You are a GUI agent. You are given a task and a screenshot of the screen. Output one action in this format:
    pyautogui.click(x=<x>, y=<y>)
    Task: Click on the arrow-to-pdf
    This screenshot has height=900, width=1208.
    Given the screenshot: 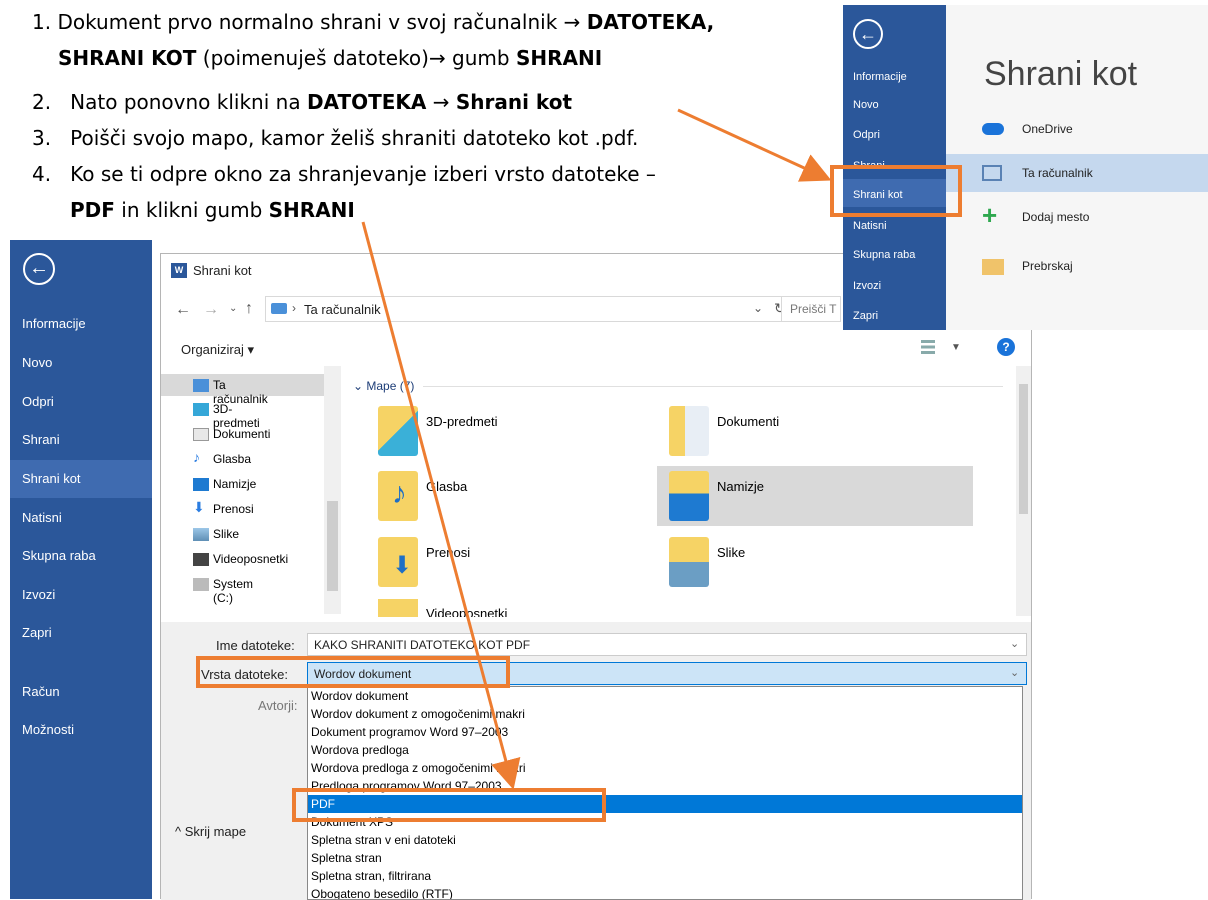 What is the action you would take?
    pyautogui.click(x=441, y=505)
    